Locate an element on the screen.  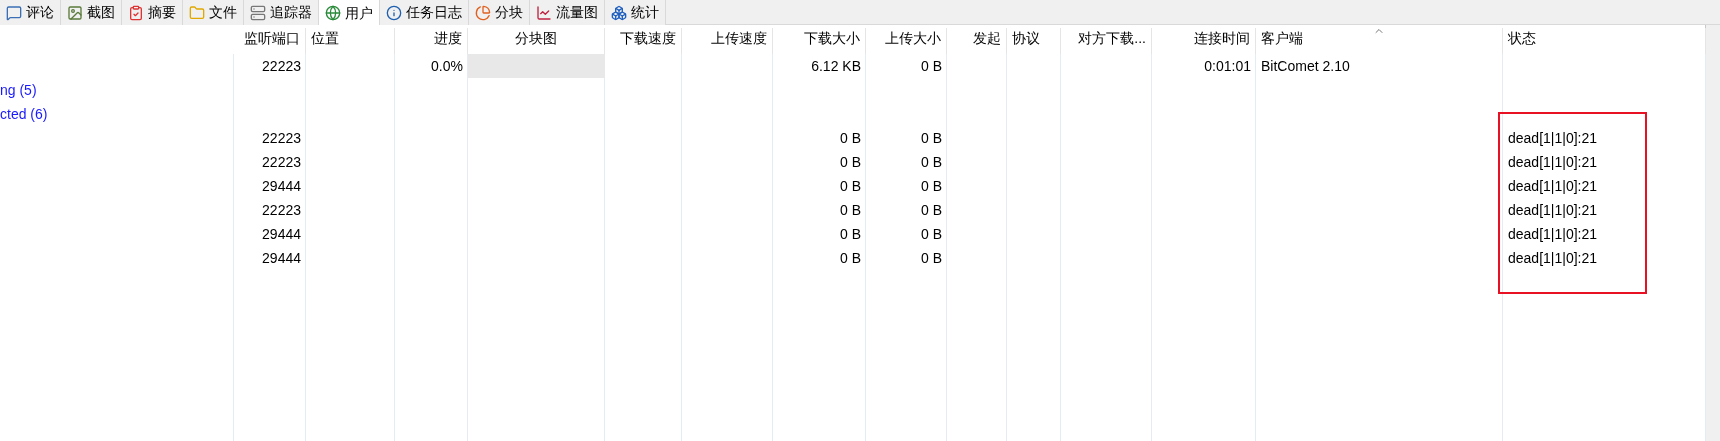
tab: 追踪器 is located at coordinates (281, 12).